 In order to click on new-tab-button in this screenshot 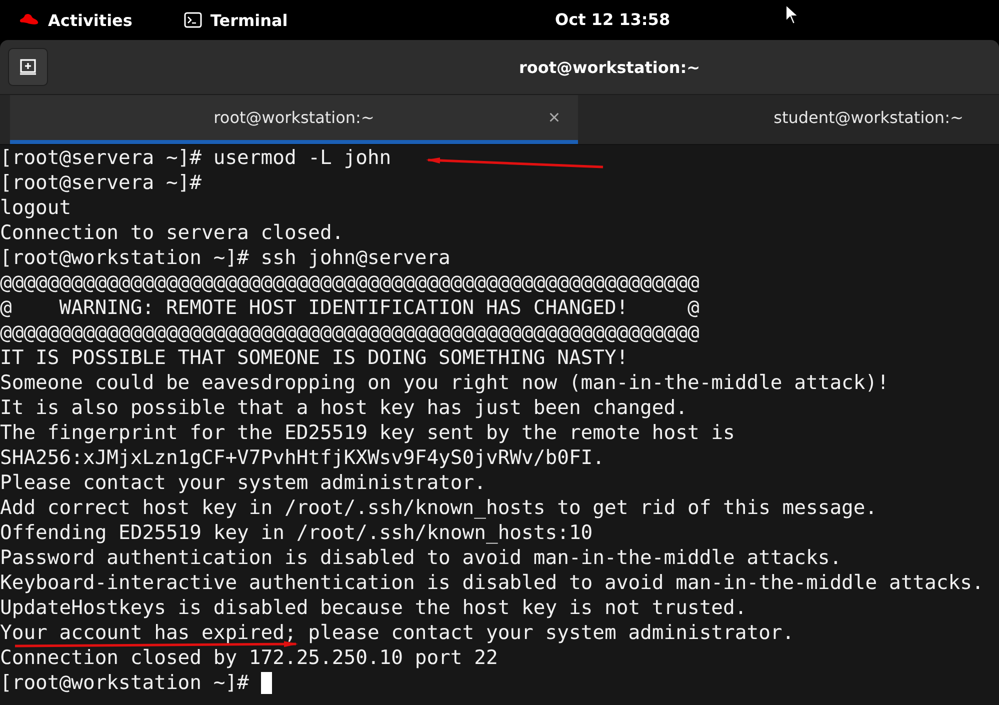, I will do `click(28, 67)`.